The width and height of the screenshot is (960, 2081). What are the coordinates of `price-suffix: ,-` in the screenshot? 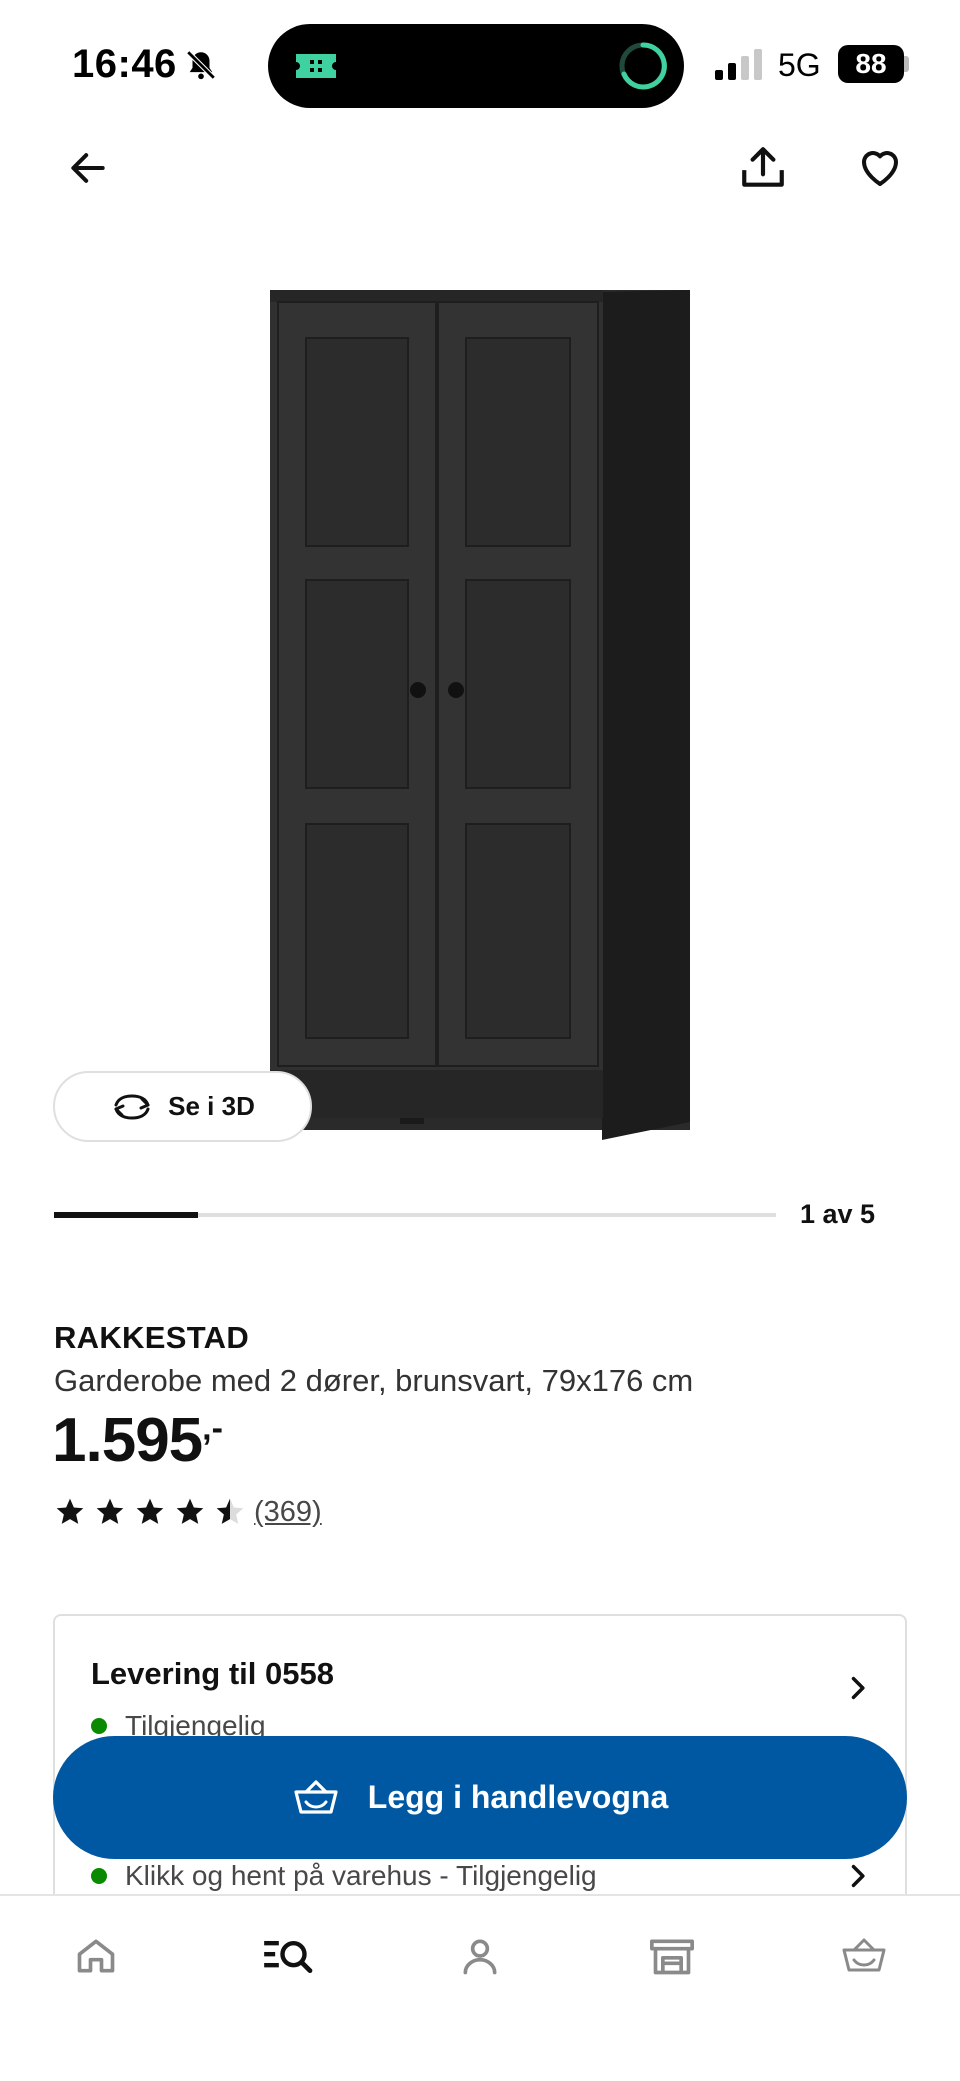 It's located at (212, 1428).